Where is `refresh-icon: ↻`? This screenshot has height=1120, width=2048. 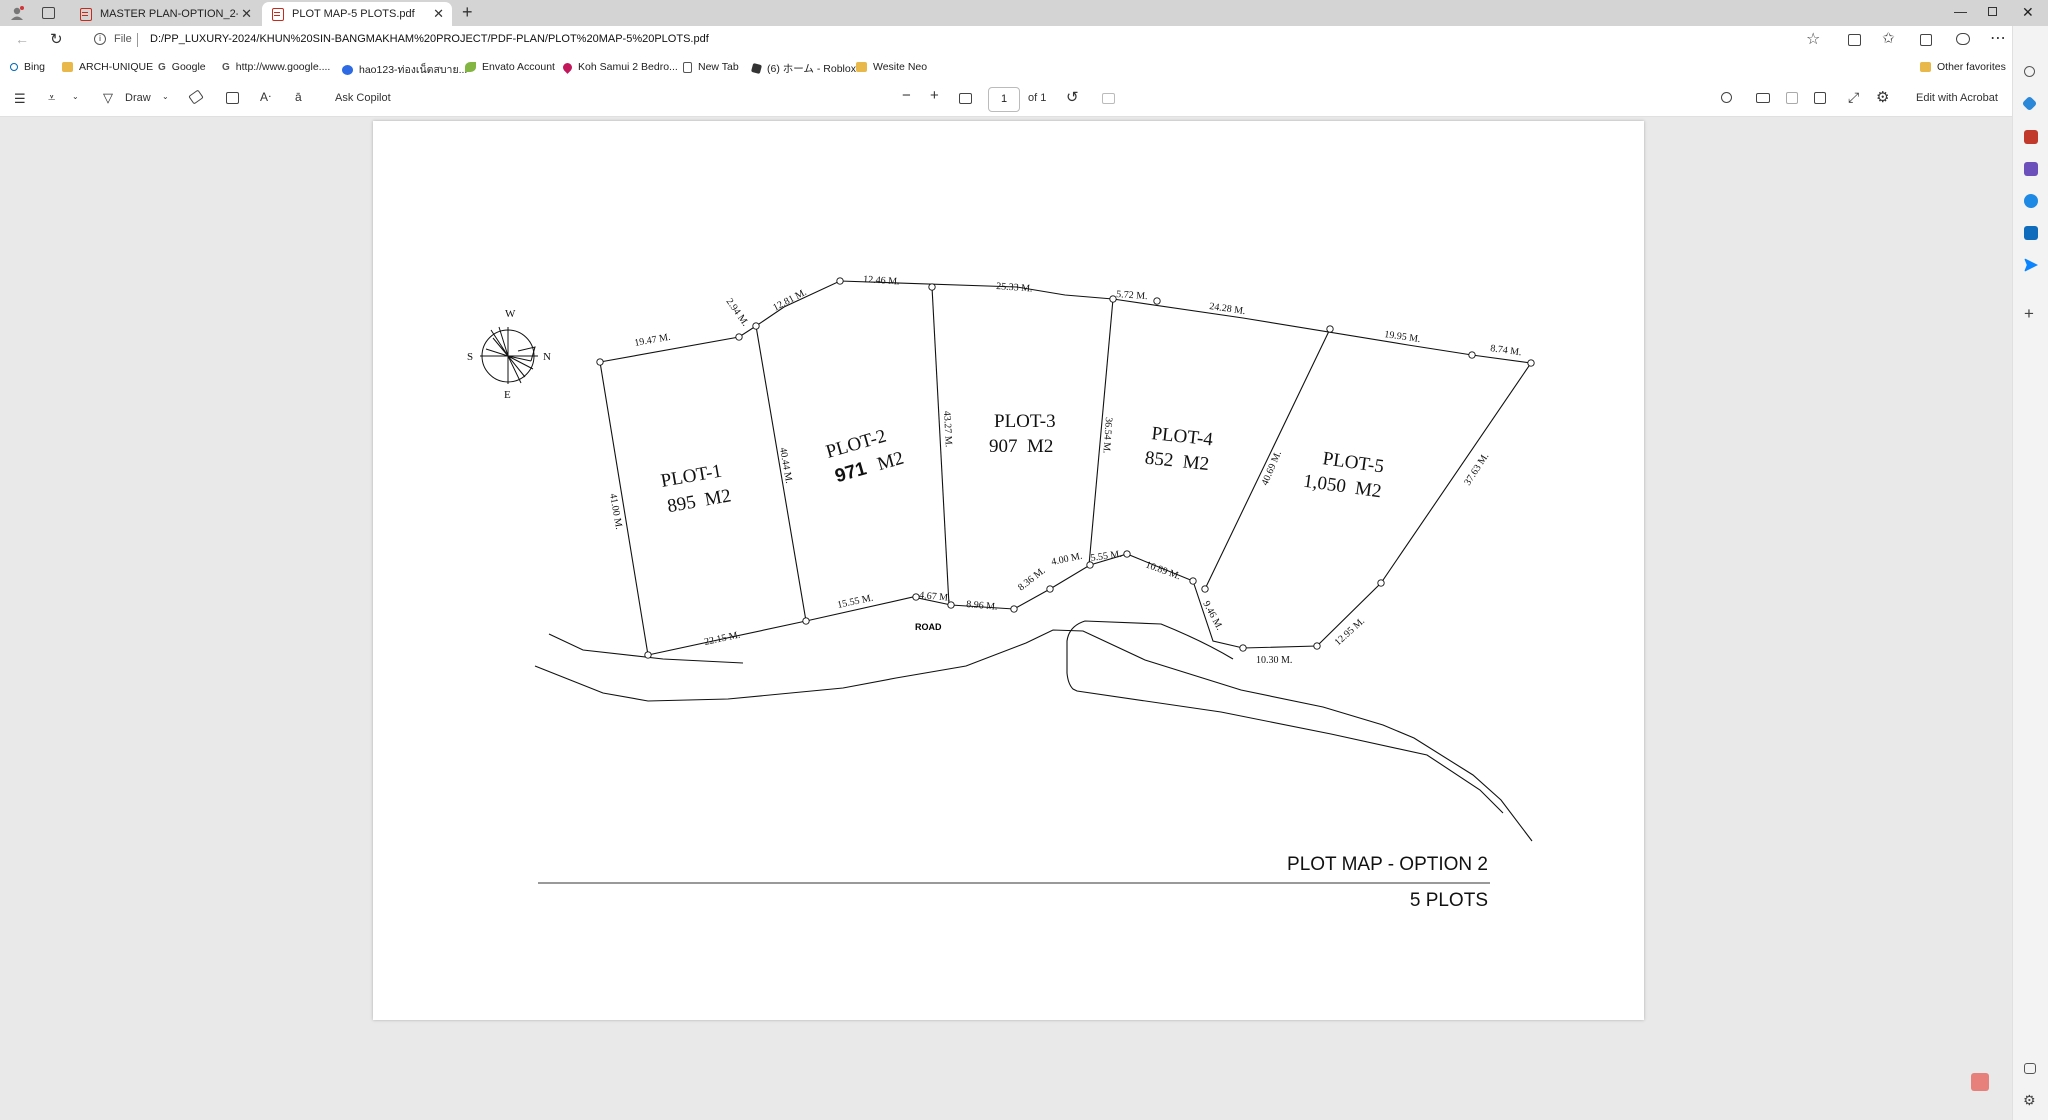
refresh-icon: ↻ is located at coordinates (56, 39).